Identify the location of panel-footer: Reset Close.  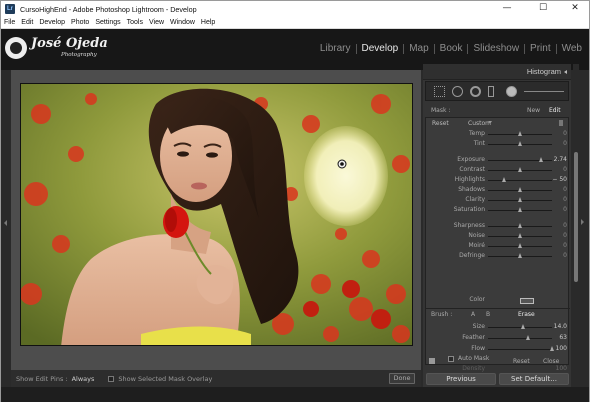
(497, 362).